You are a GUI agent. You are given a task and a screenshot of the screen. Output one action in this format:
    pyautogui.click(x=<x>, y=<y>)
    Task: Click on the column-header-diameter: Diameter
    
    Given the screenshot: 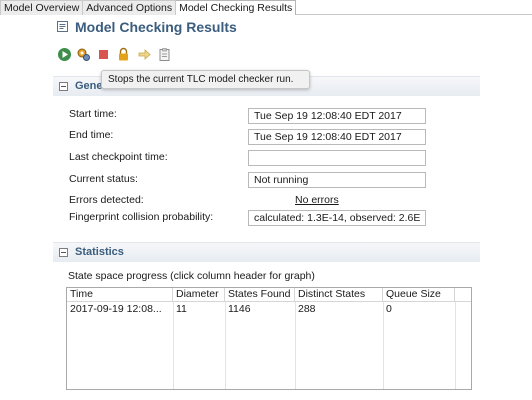 What is the action you would take?
    pyautogui.click(x=199, y=295)
    